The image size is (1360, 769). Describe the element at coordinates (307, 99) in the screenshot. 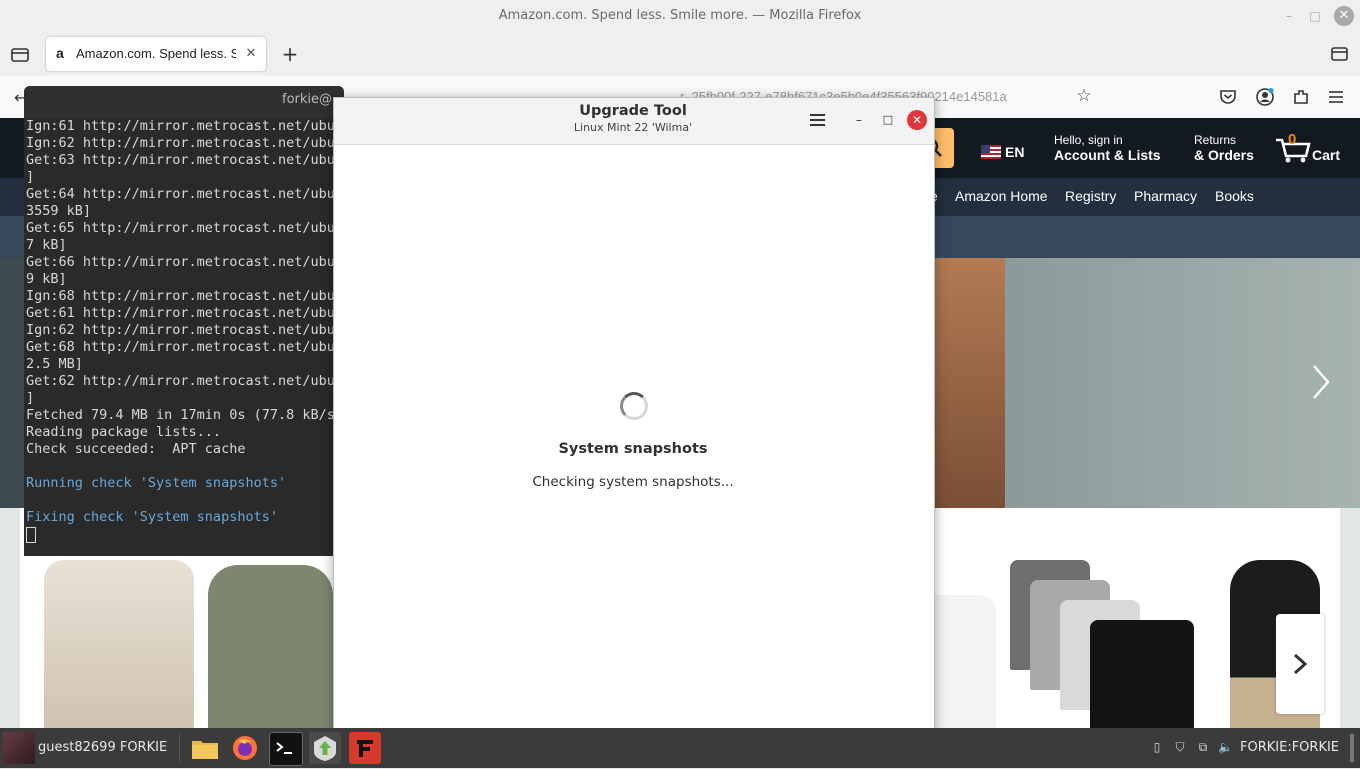

I see `terminal-title: forkie@` at that location.